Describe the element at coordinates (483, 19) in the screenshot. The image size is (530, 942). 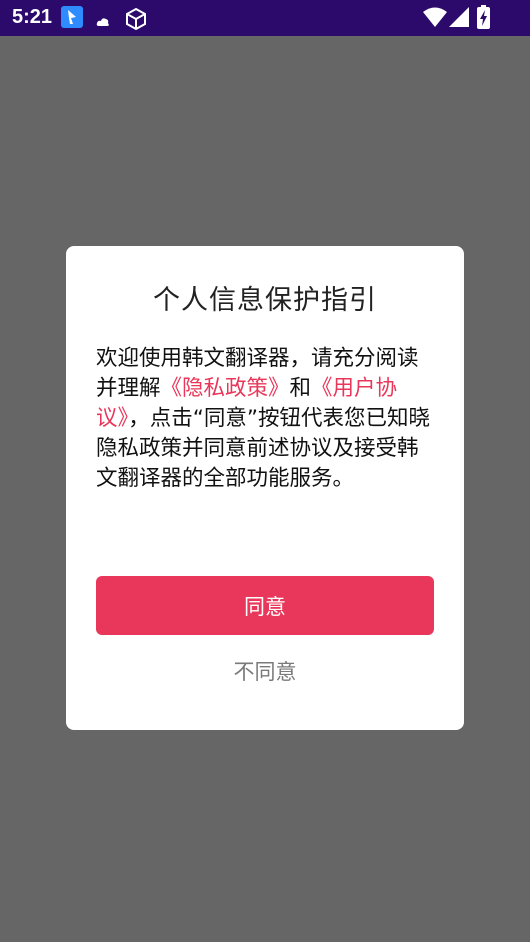
I see `battery-charging-icon` at that location.